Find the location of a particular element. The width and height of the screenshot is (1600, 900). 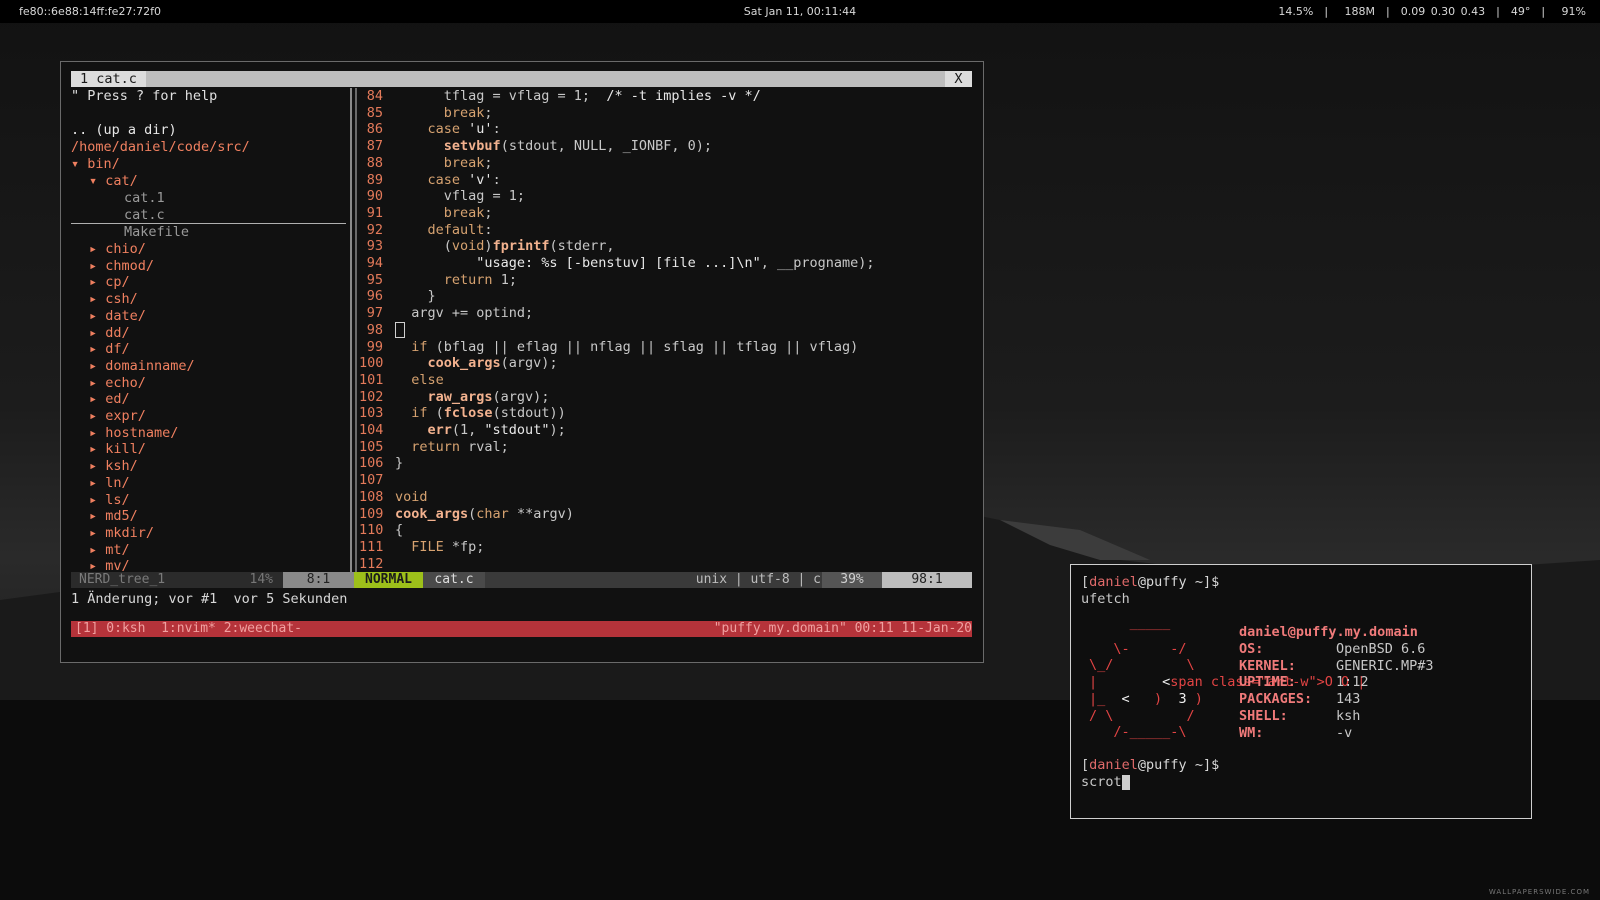

fetch-info-value: ksh is located at coordinates (1348, 715).